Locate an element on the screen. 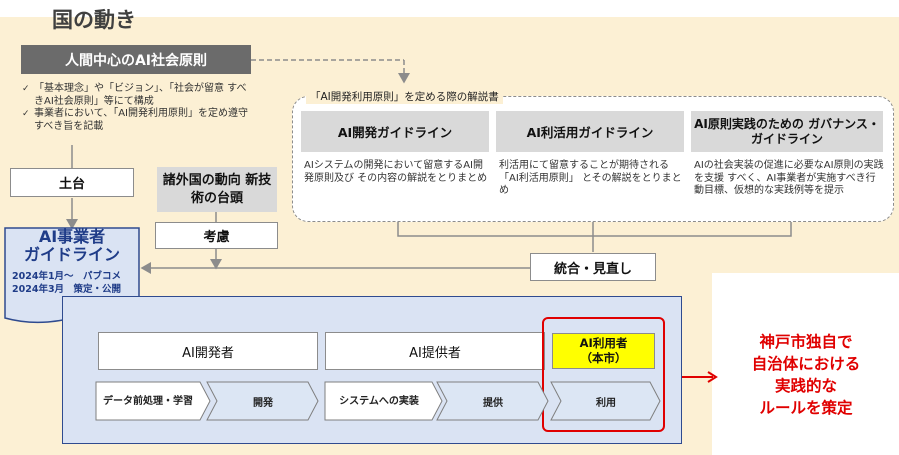  kobe-policy-text: 神戸市独自で 自治体における 実践的な ルールを策定 is located at coordinates (806, 375).